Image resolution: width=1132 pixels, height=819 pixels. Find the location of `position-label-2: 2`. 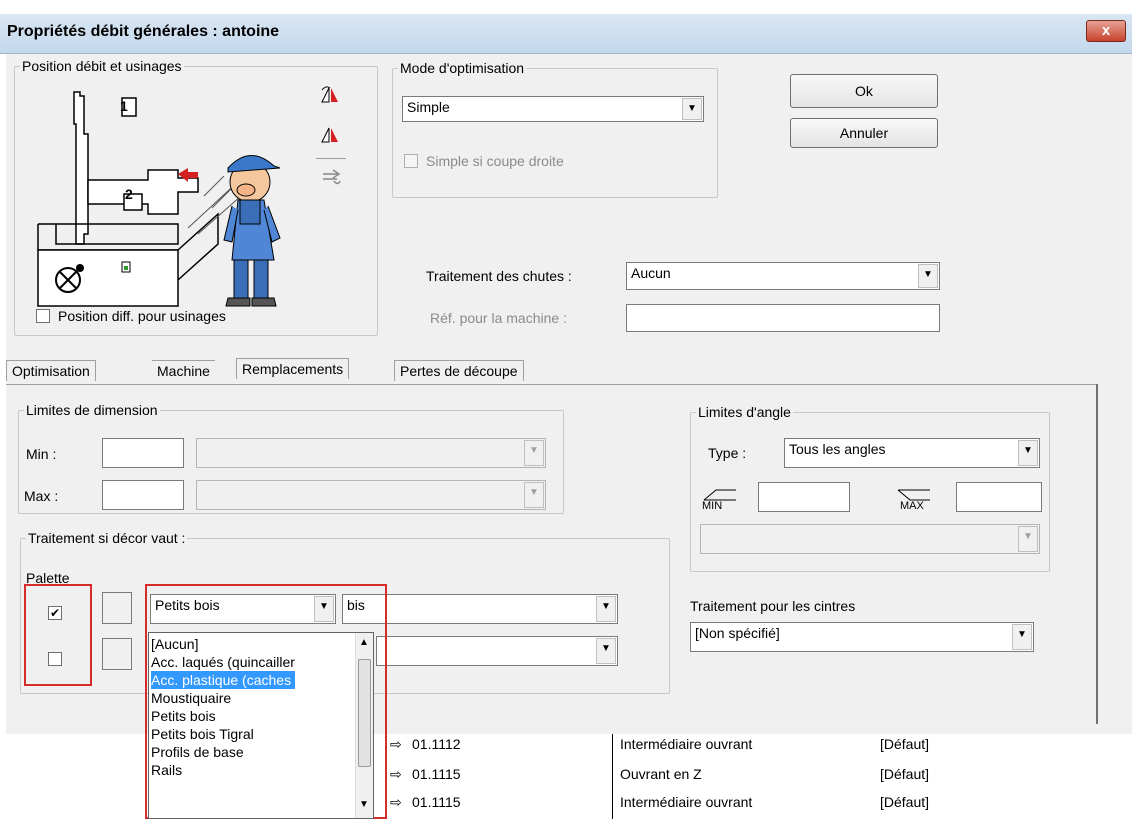

position-label-2: 2 is located at coordinates (129, 194).